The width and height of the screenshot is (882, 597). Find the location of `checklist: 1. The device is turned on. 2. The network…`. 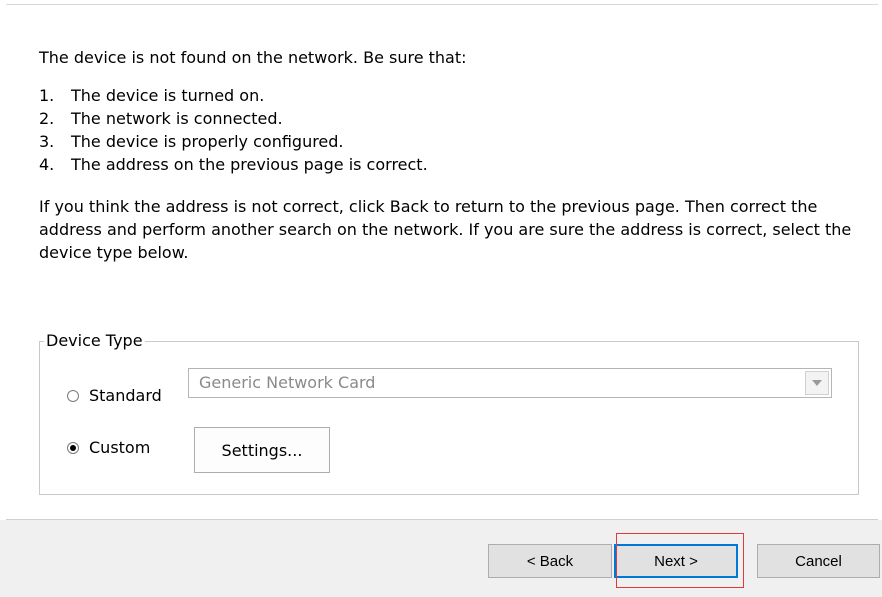

checklist: 1. The device is turned on. 2. The network… is located at coordinates (454, 130).